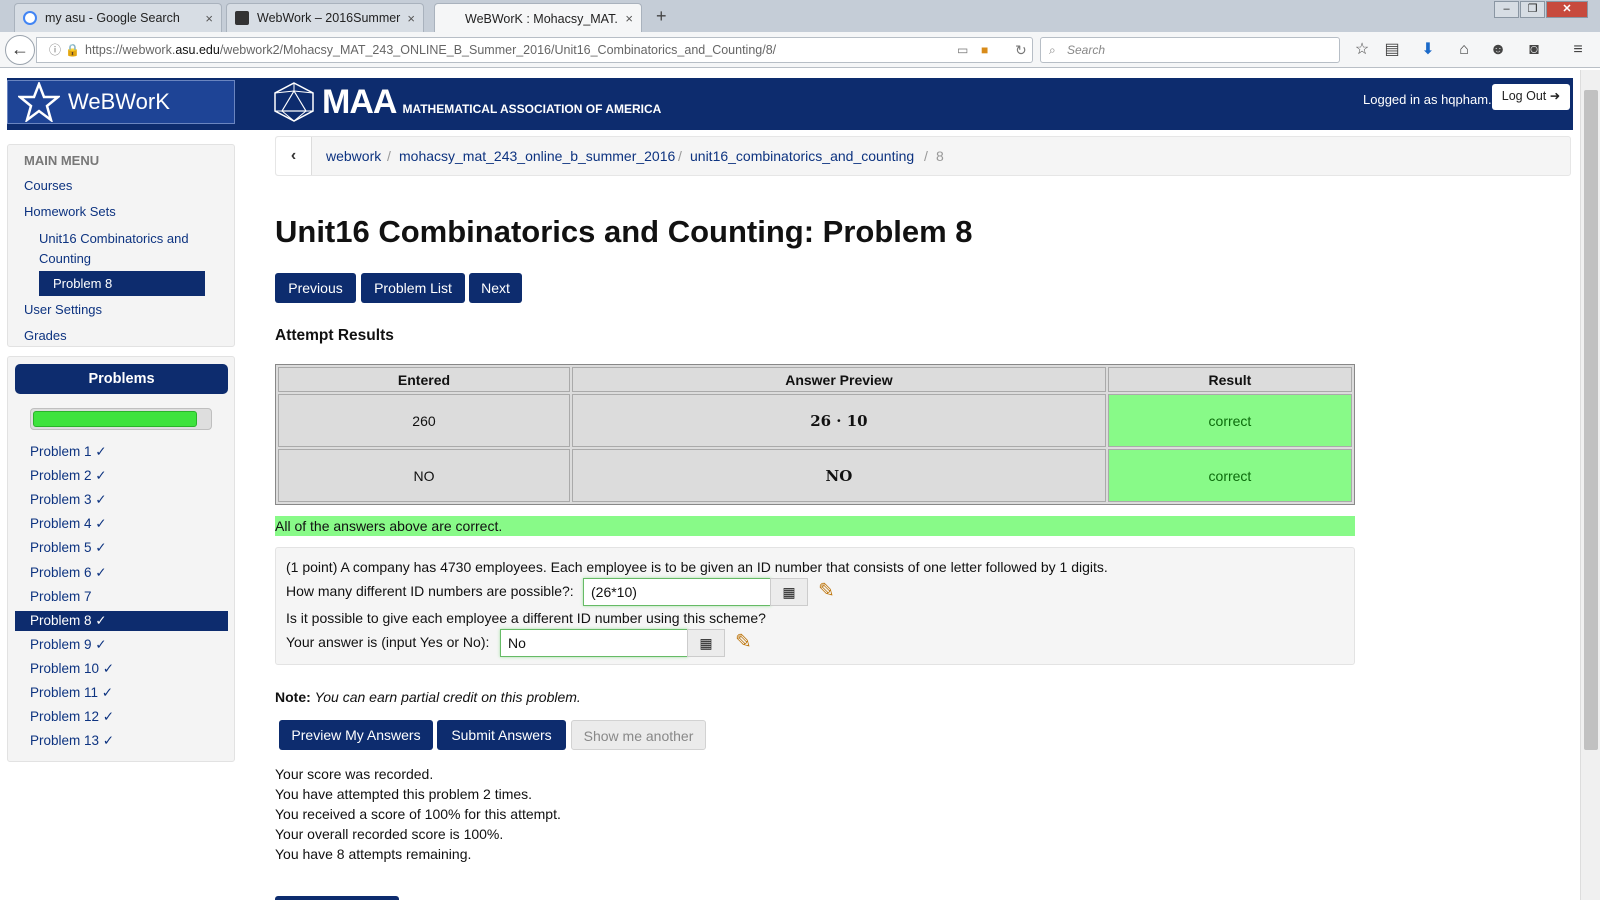 The image size is (1600, 900). Describe the element at coordinates (1392, 50) in the screenshot. I see `library-icon: ▤` at that location.